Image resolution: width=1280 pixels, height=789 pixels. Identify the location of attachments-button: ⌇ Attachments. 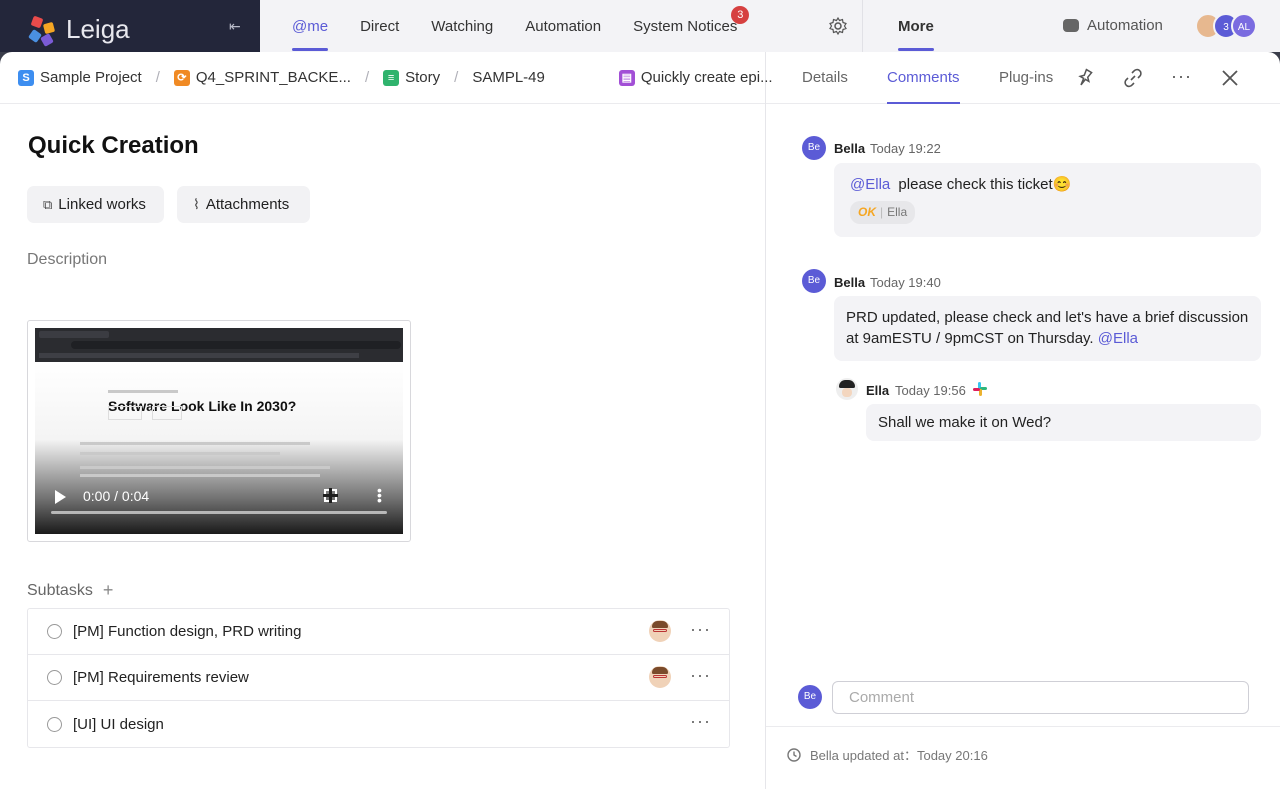
(243, 204).